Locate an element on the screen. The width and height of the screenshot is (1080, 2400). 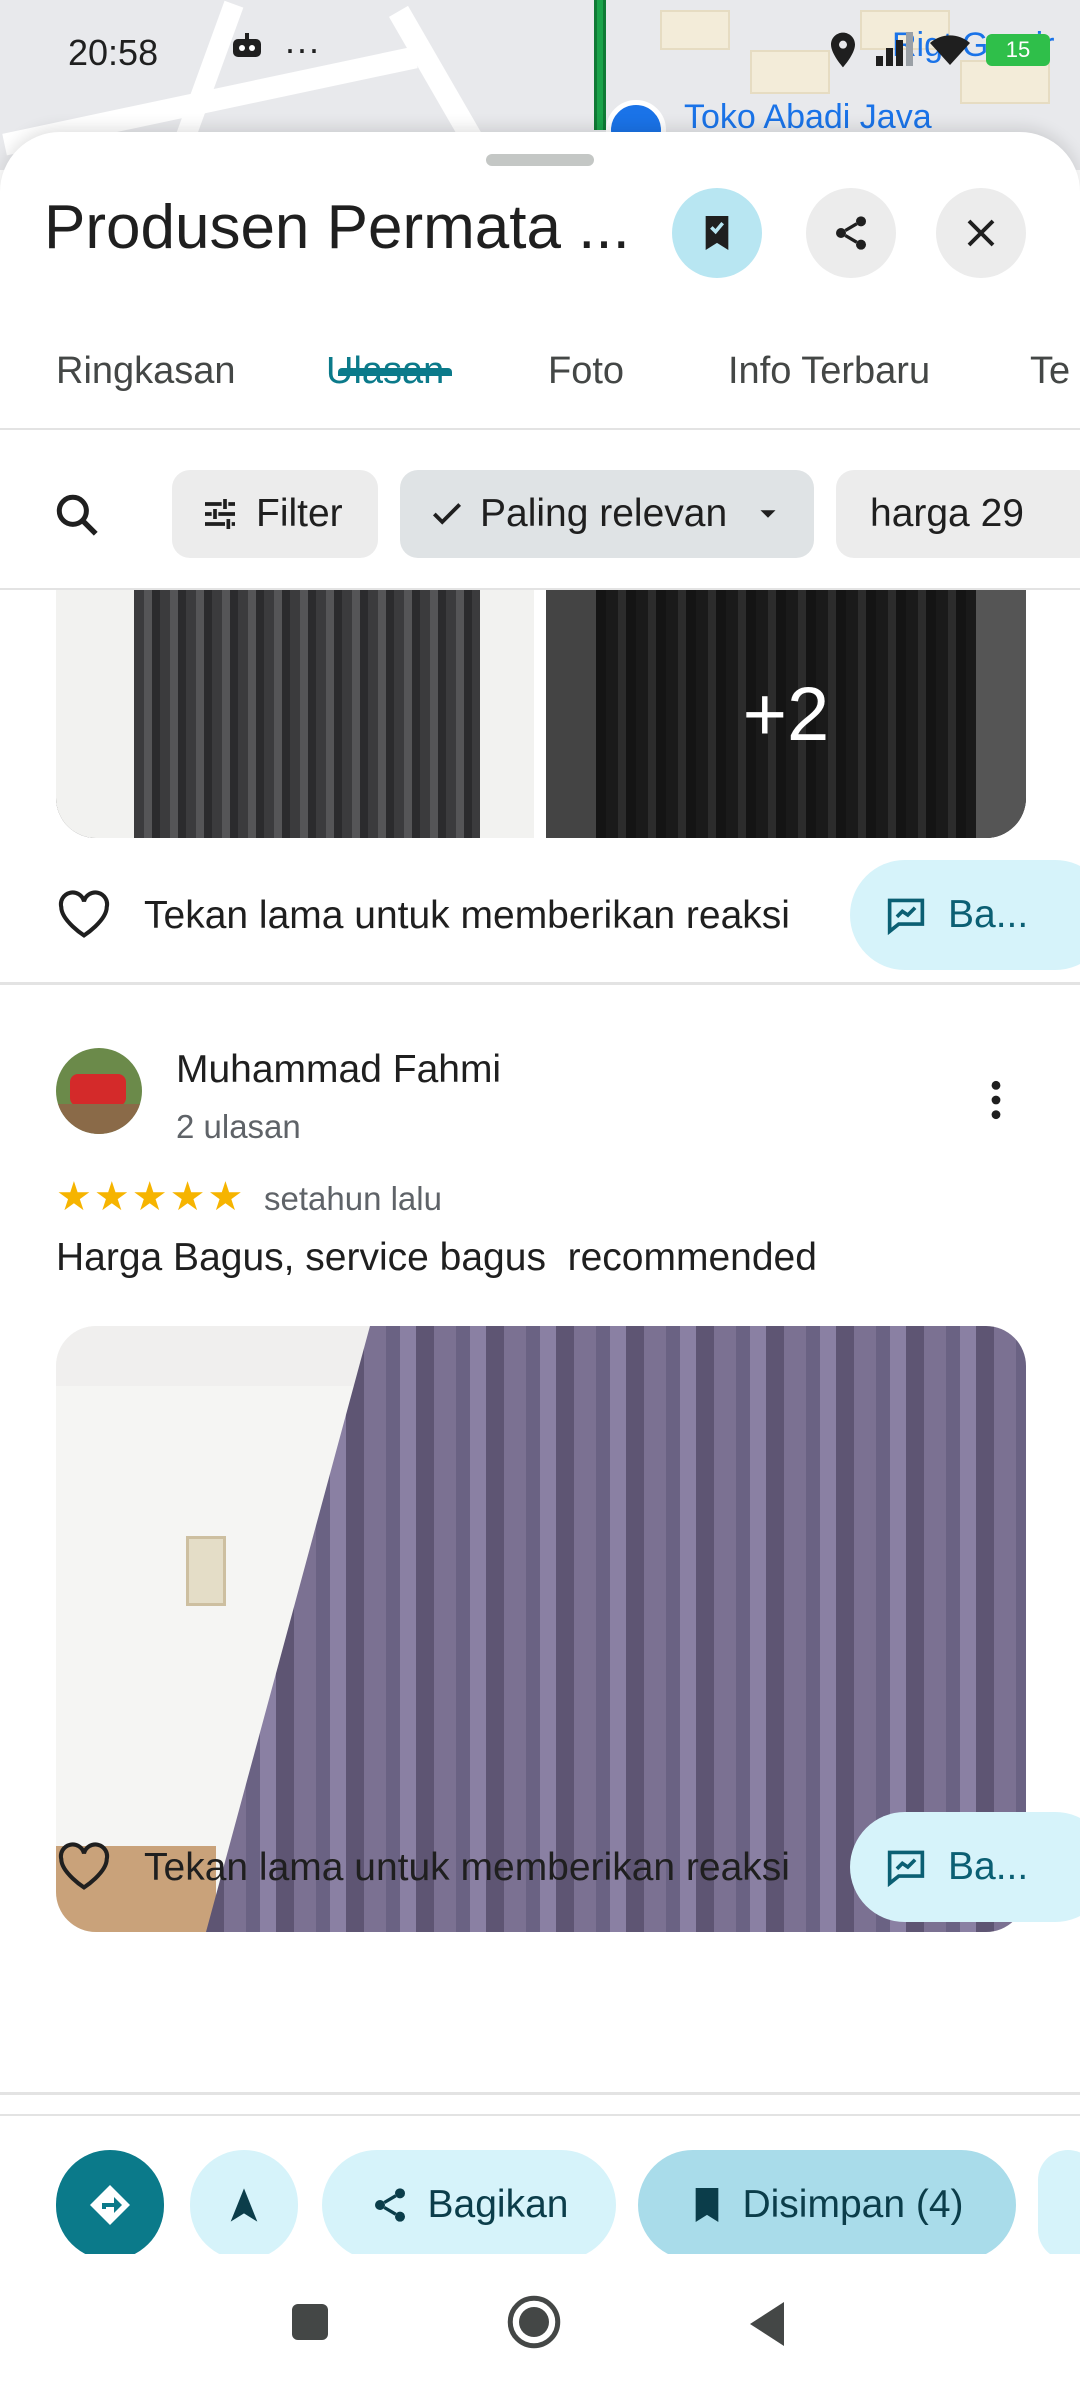
tab-foto: Foto is located at coordinates (586, 371).